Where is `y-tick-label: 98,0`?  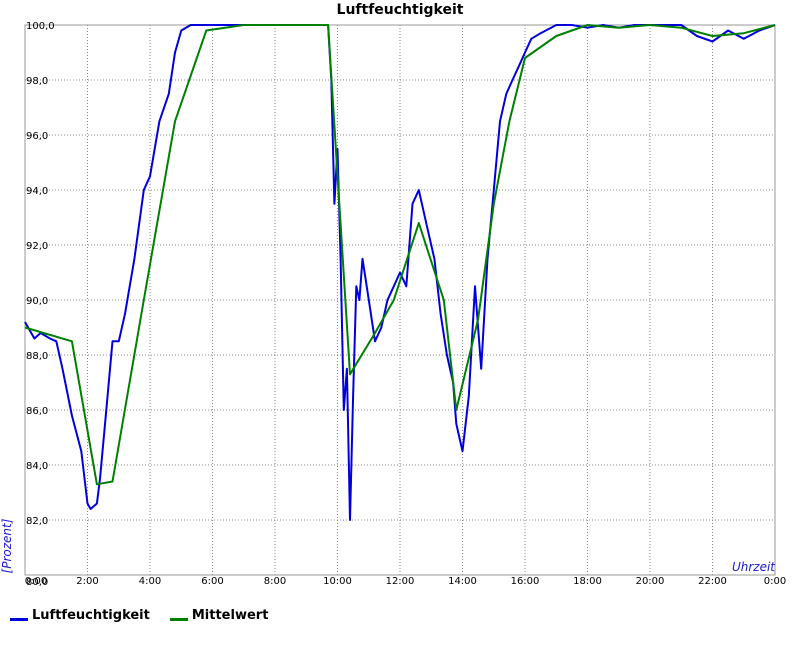 y-tick-label: 98,0 is located at coordinates (37, 81).